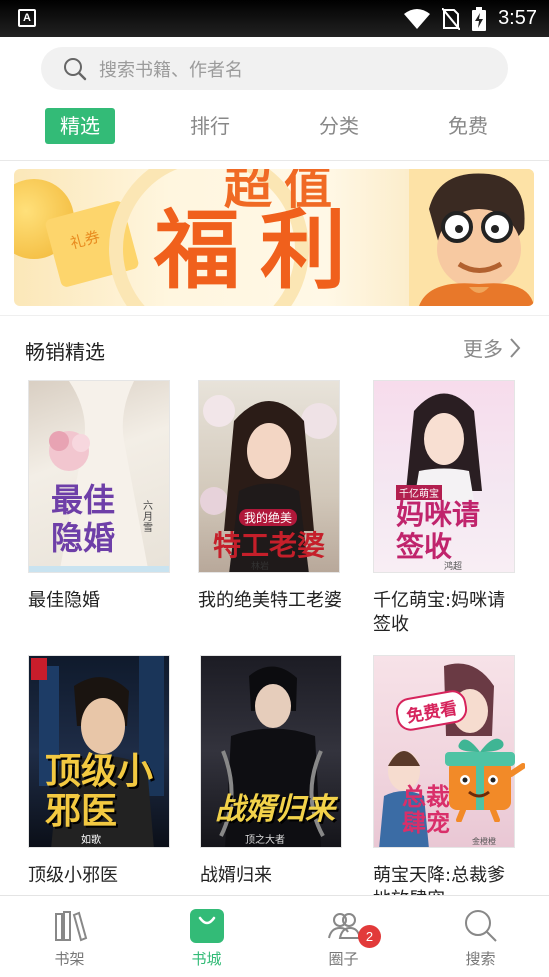 This screenshot has height=977, width=549. What do you see at coordinates (69, 959) in the screenshot?
I see `nav-label: 书架` at bounding box center [69, 959].